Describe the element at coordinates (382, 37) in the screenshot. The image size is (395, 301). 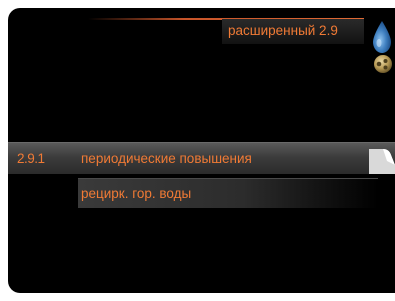
I see `water-drop-icon` at that location.